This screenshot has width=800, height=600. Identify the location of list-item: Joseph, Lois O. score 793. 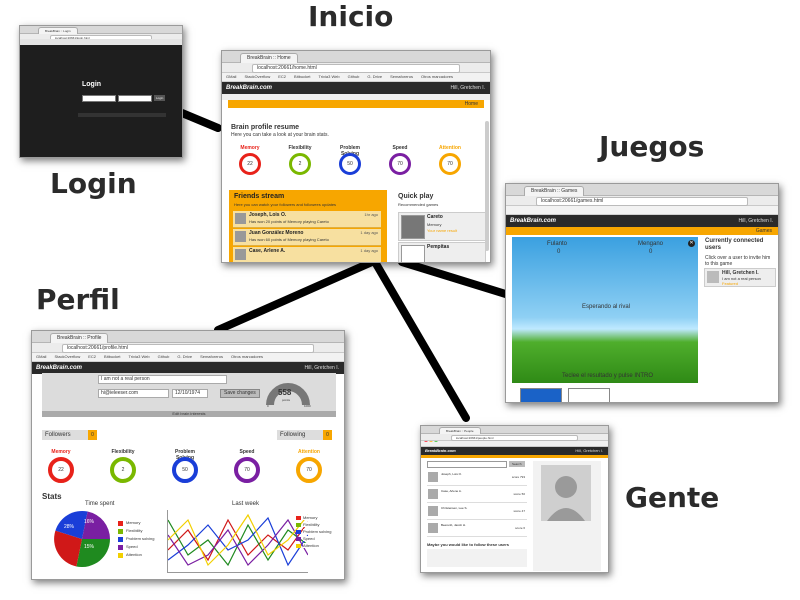
(477, 478).